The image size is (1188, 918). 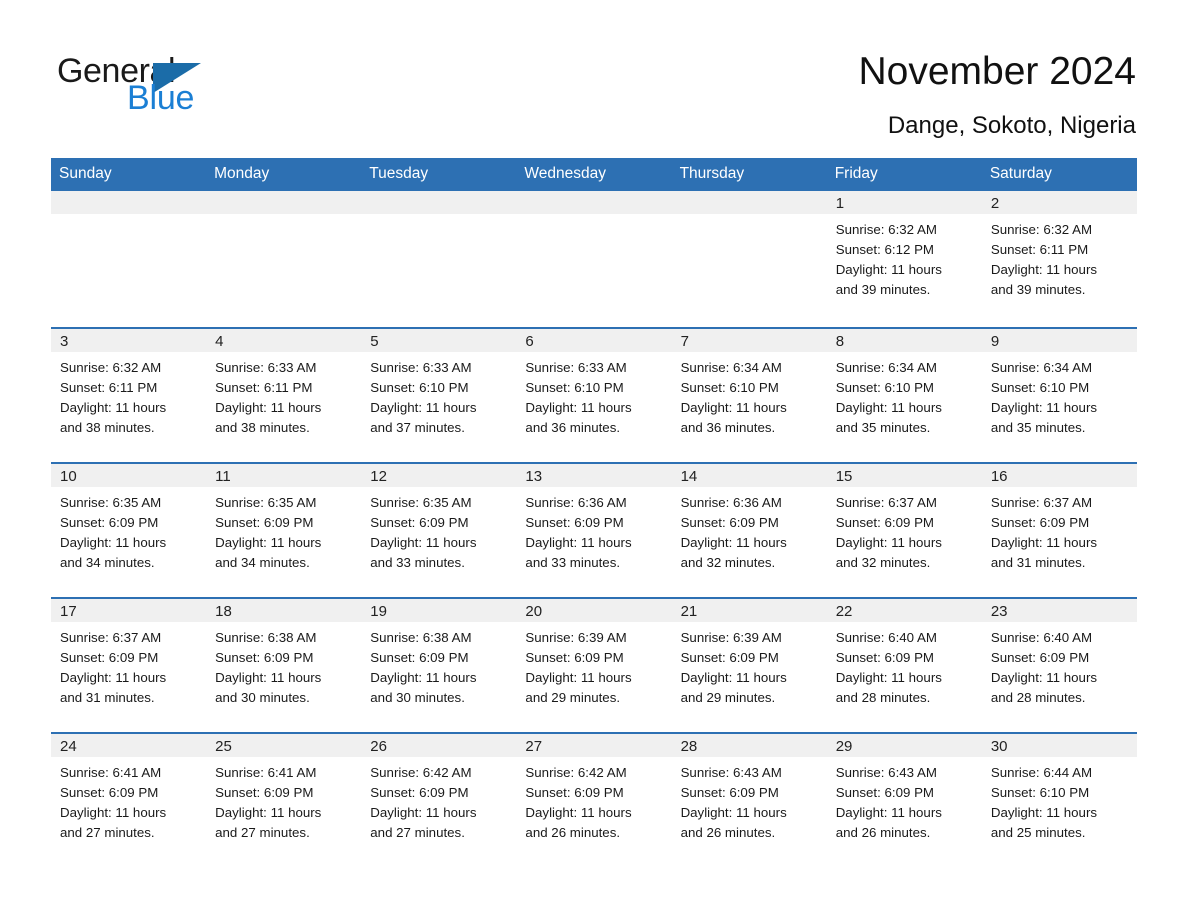 I want to click on sunrise-time: Sunrise: 6:36 AM, so click(x=731, y=502).